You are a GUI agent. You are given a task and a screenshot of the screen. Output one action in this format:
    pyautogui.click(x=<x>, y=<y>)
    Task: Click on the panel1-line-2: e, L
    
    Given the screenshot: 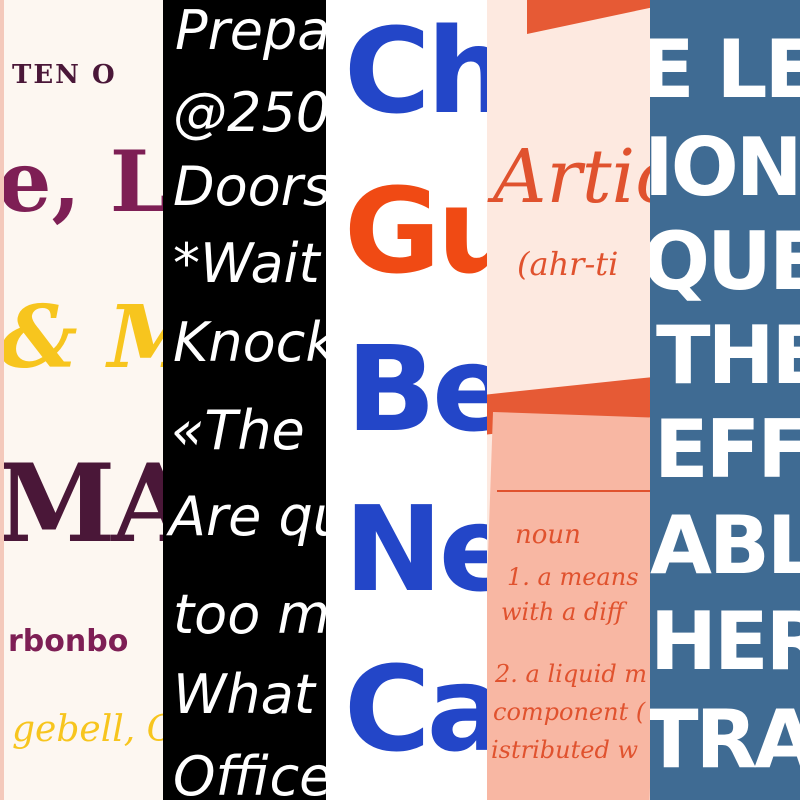 What is the action you would take?
    pyautogui.click(x=81, y=181)
    